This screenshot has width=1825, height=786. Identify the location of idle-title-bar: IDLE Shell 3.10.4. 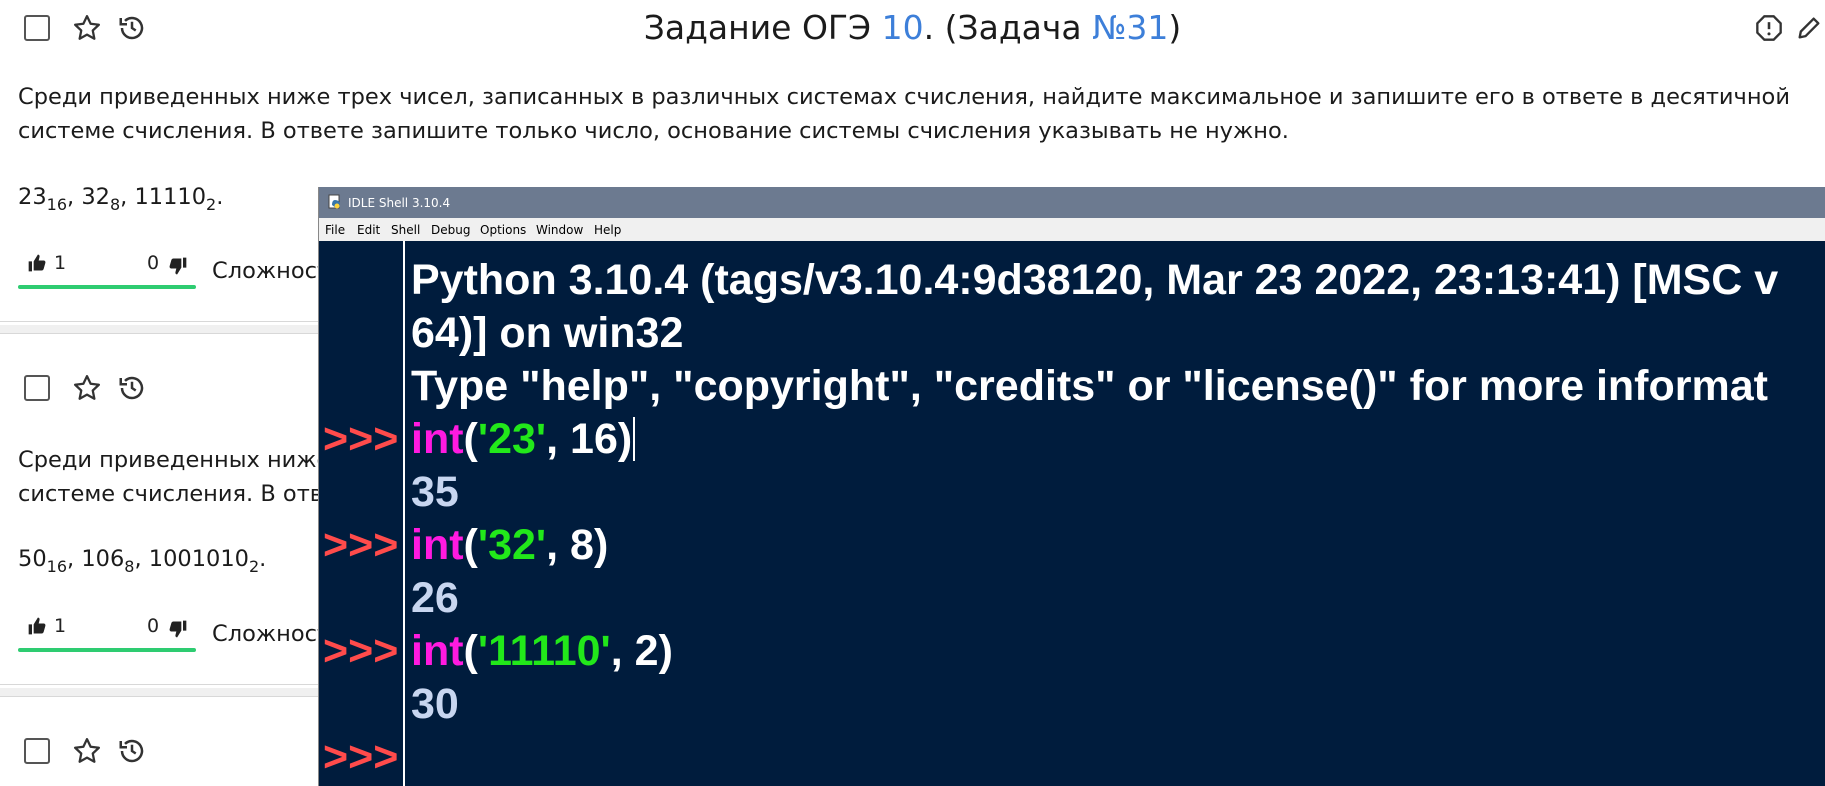
(1072, 202).